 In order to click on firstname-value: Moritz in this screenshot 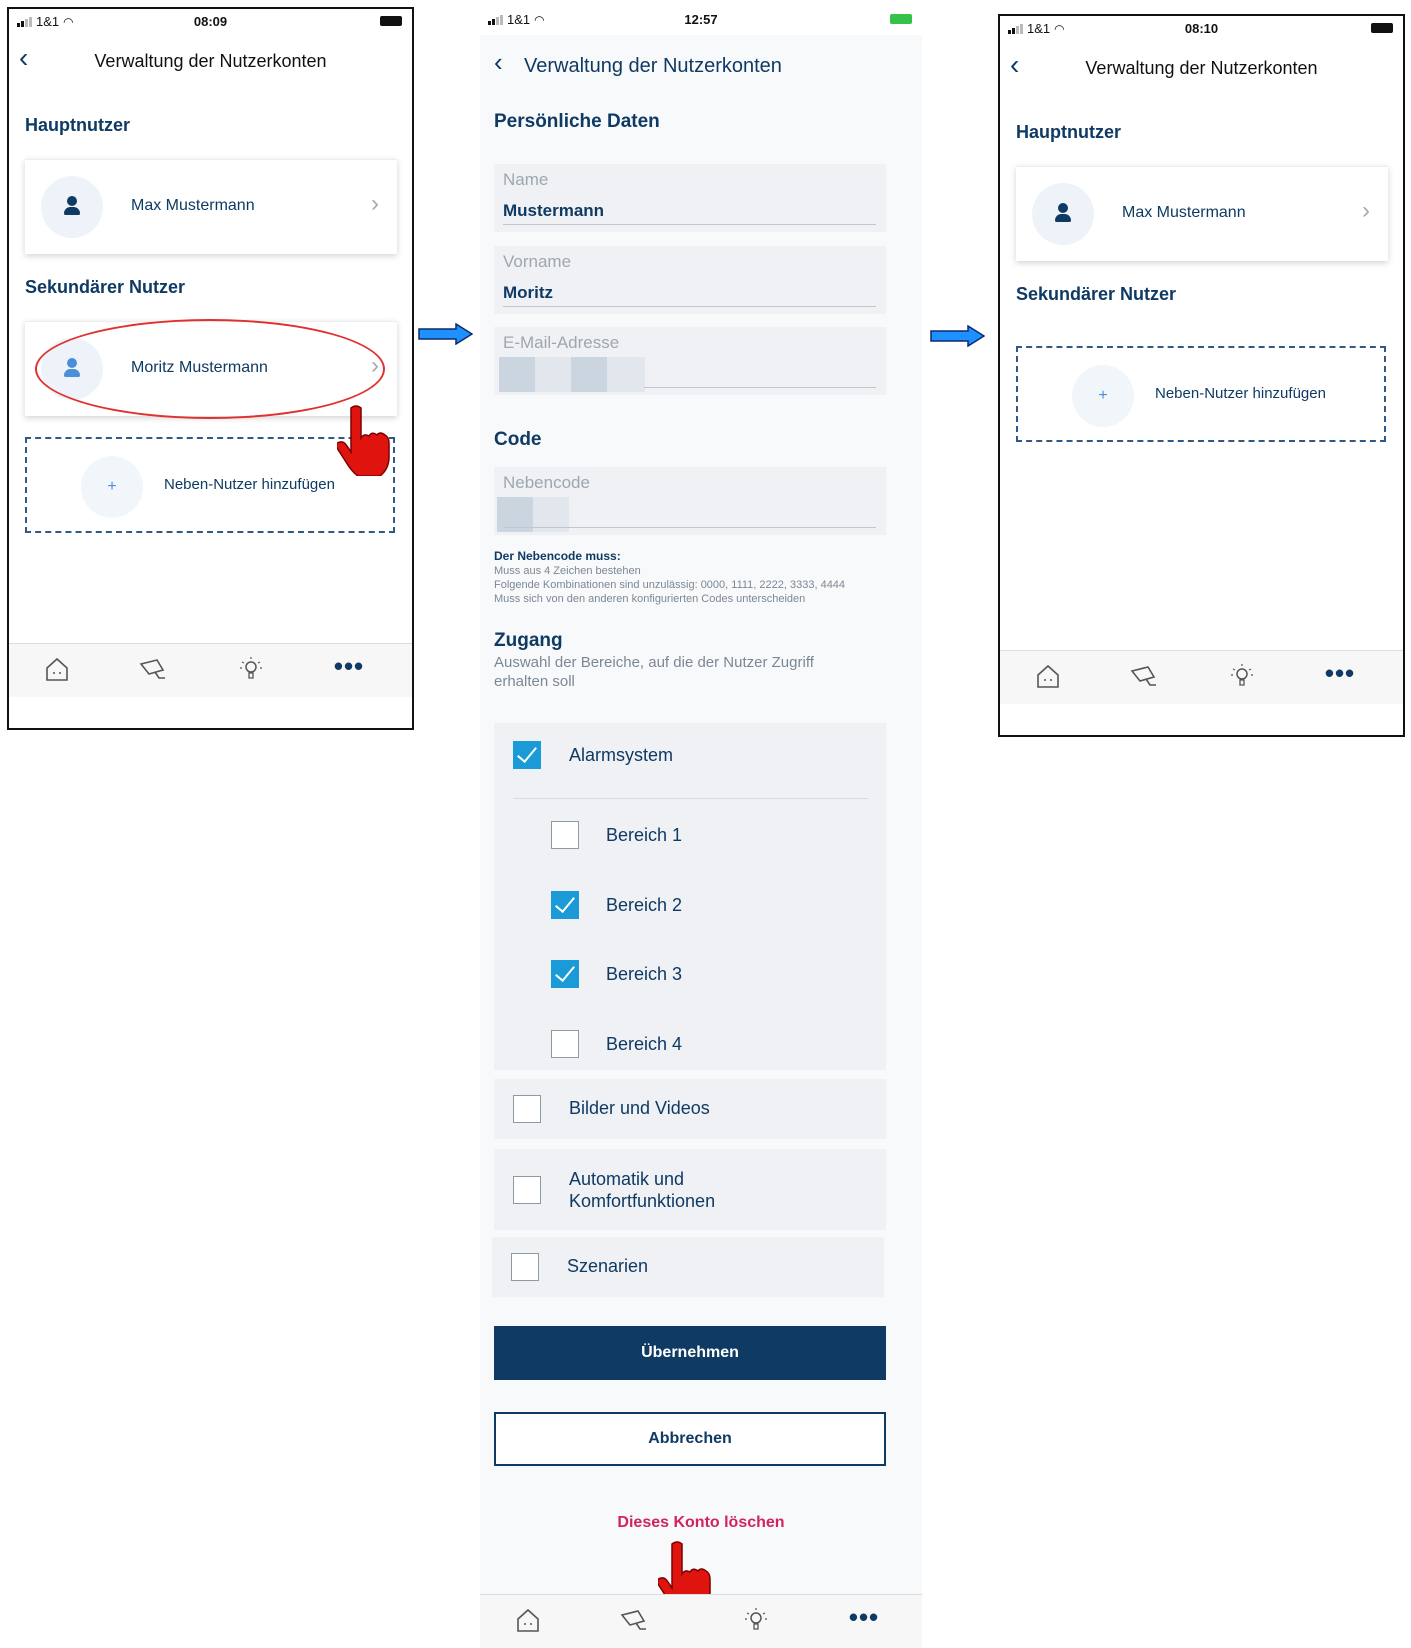, I will do `click(528, 292)`.